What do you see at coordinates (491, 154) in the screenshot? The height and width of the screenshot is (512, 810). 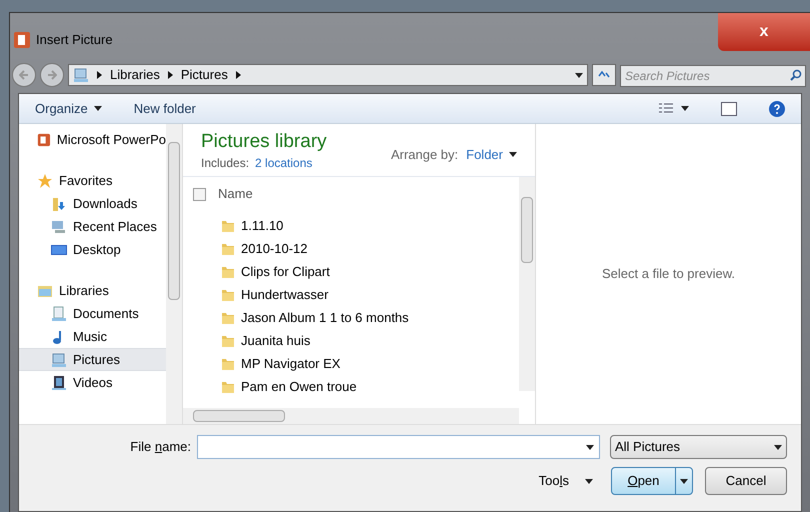 I see `arrange-dropdown: Folder` at bounding box center [491, 154].